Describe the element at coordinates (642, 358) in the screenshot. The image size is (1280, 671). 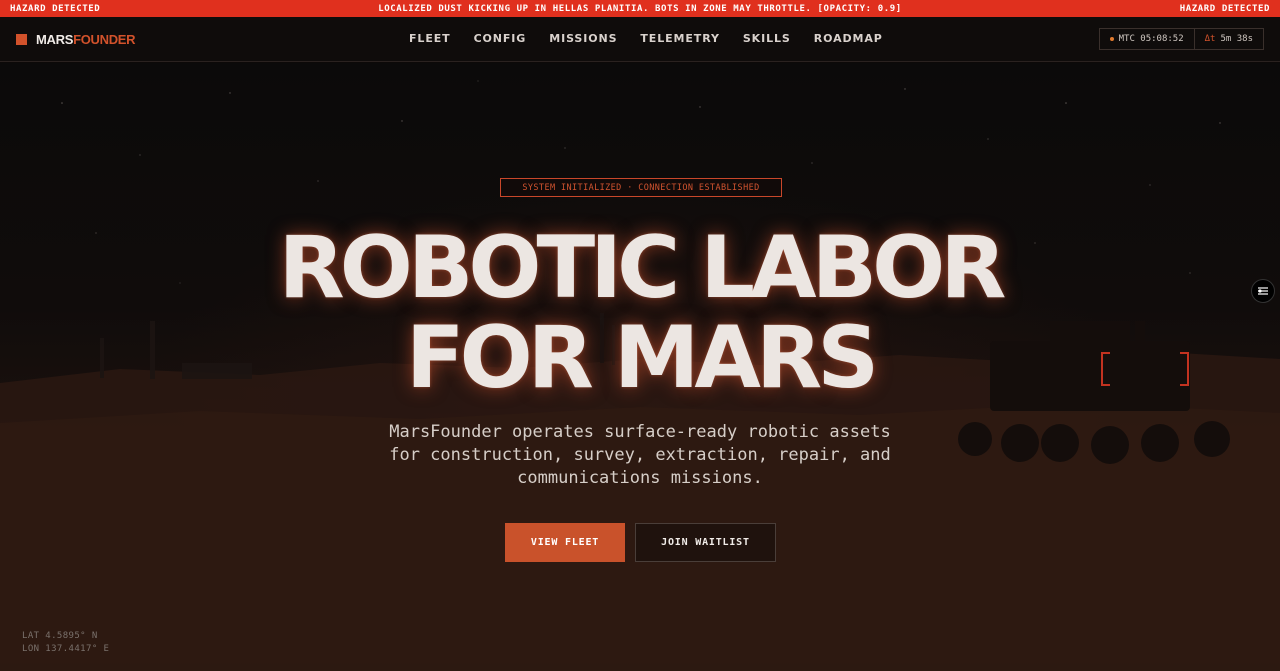
I see `headline-line-2: FOR MARS` at that location.